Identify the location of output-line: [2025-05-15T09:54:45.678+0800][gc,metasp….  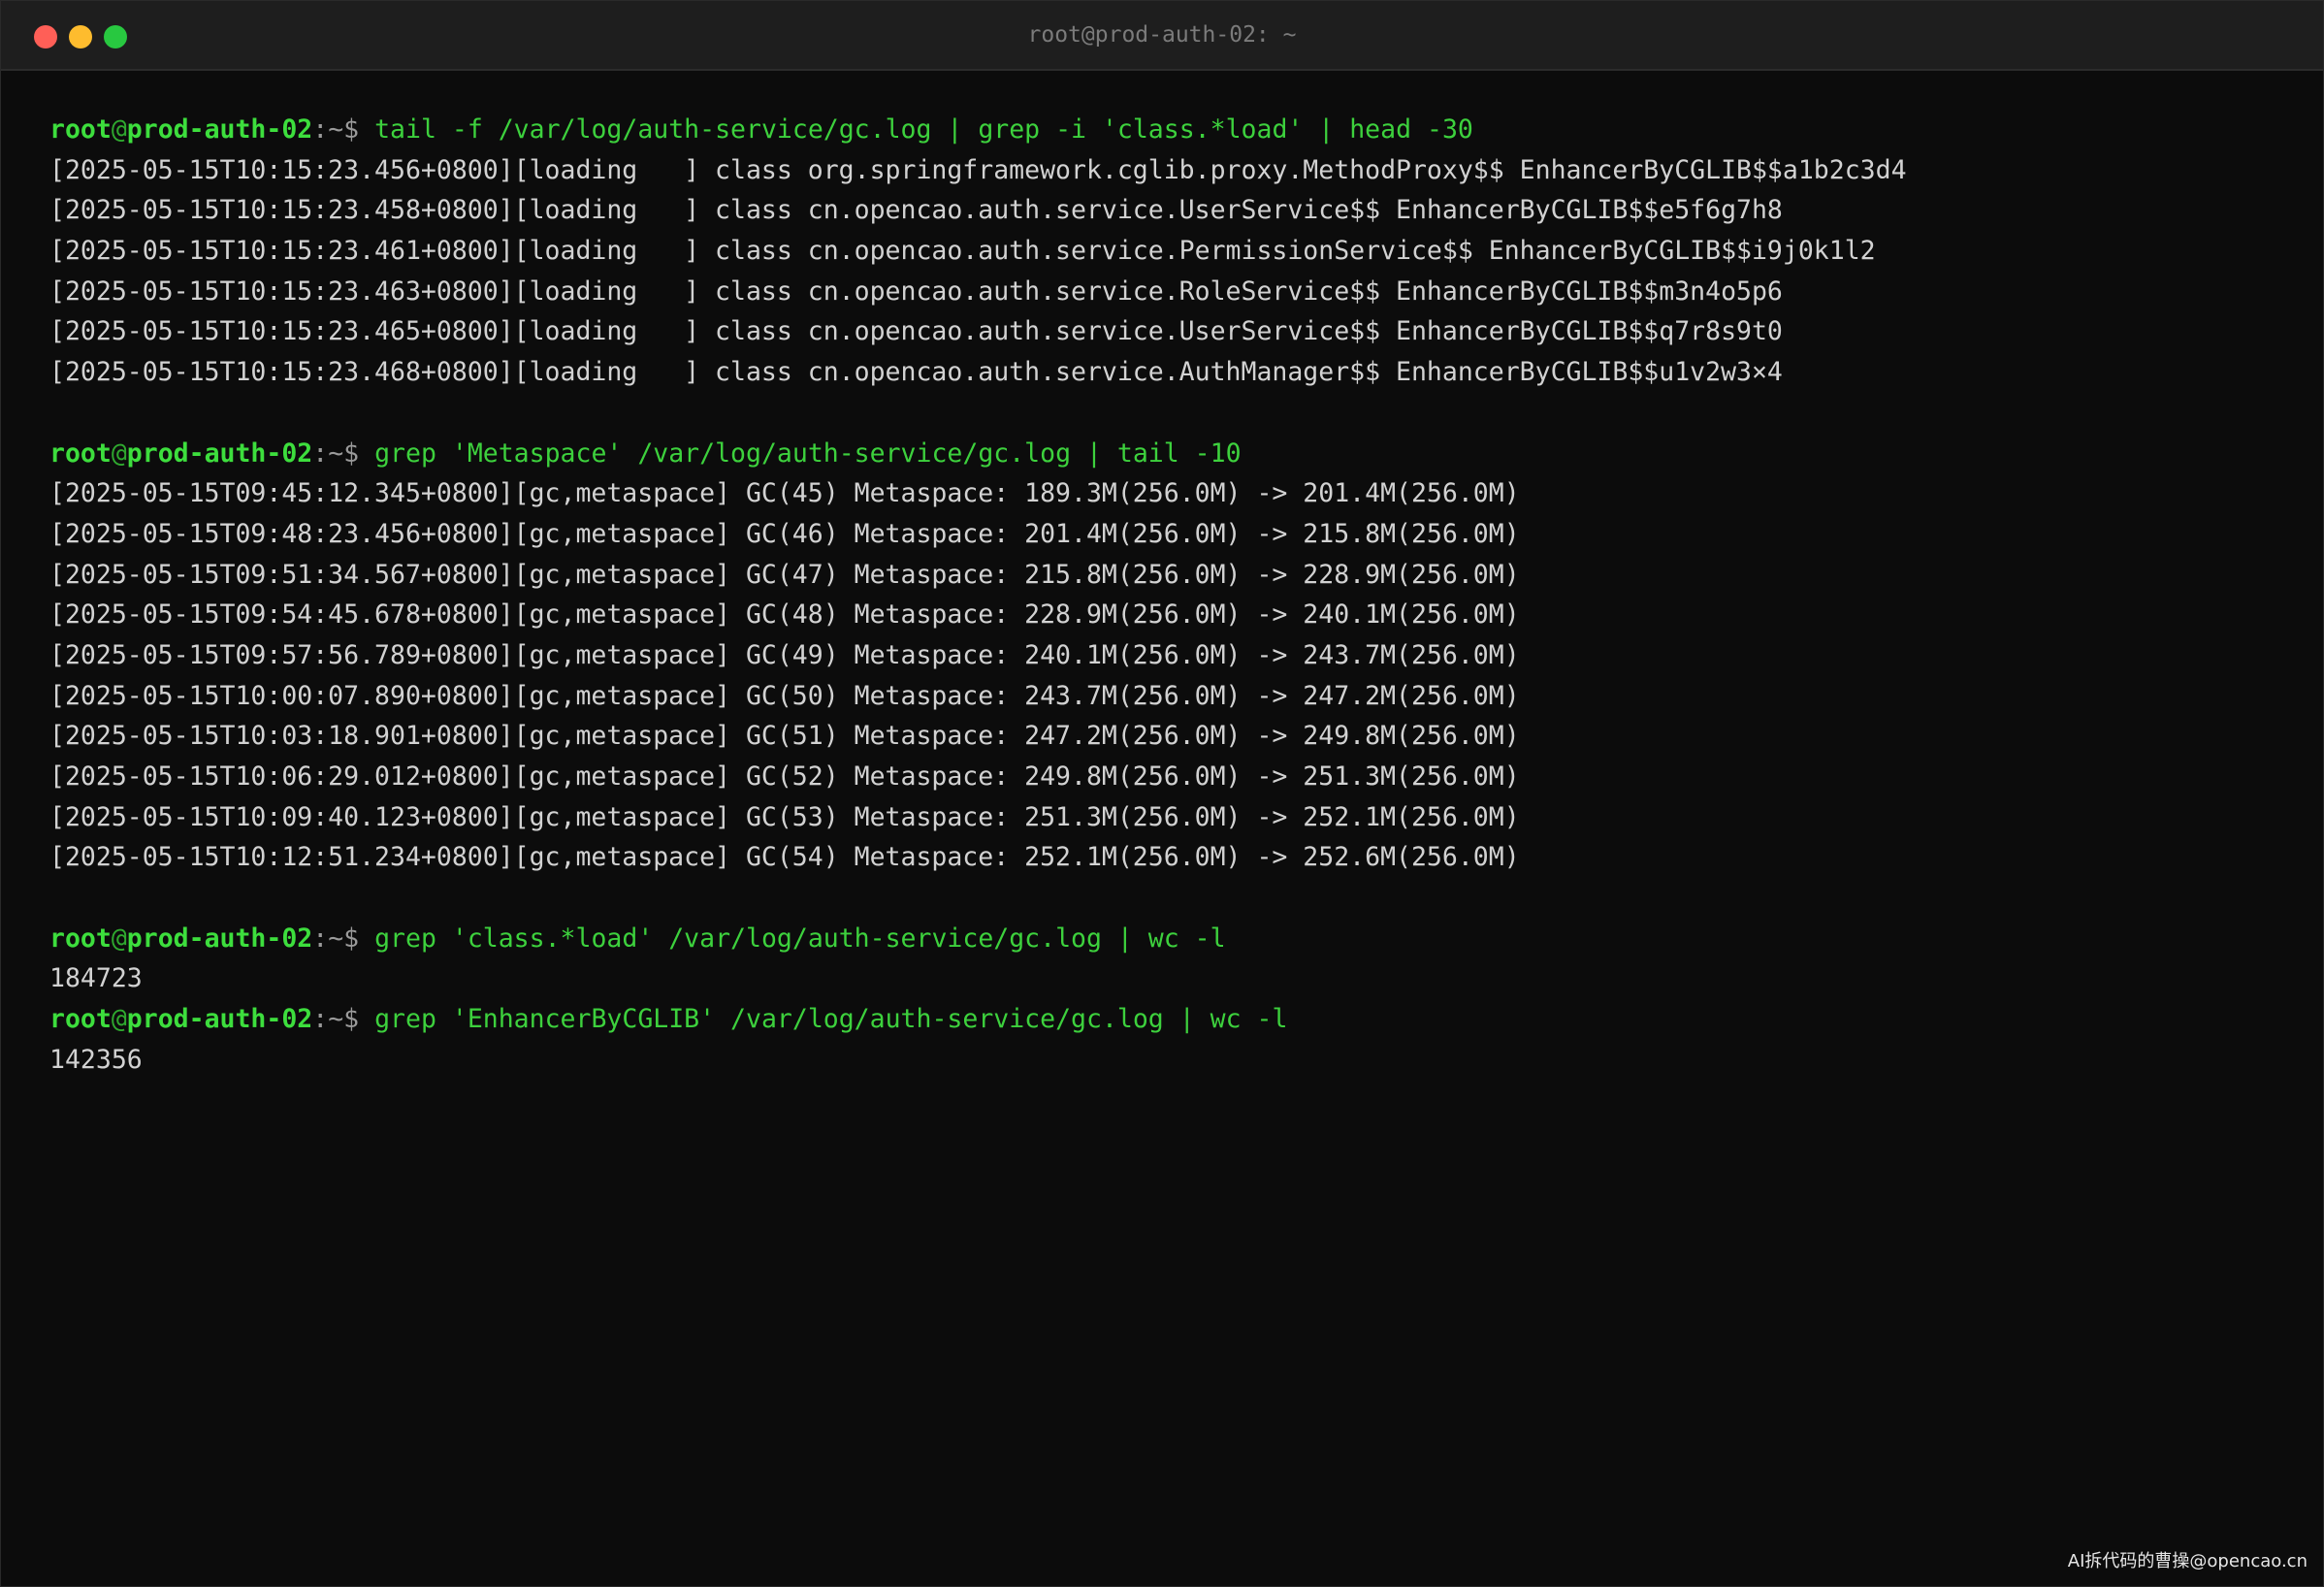
(784, 615).